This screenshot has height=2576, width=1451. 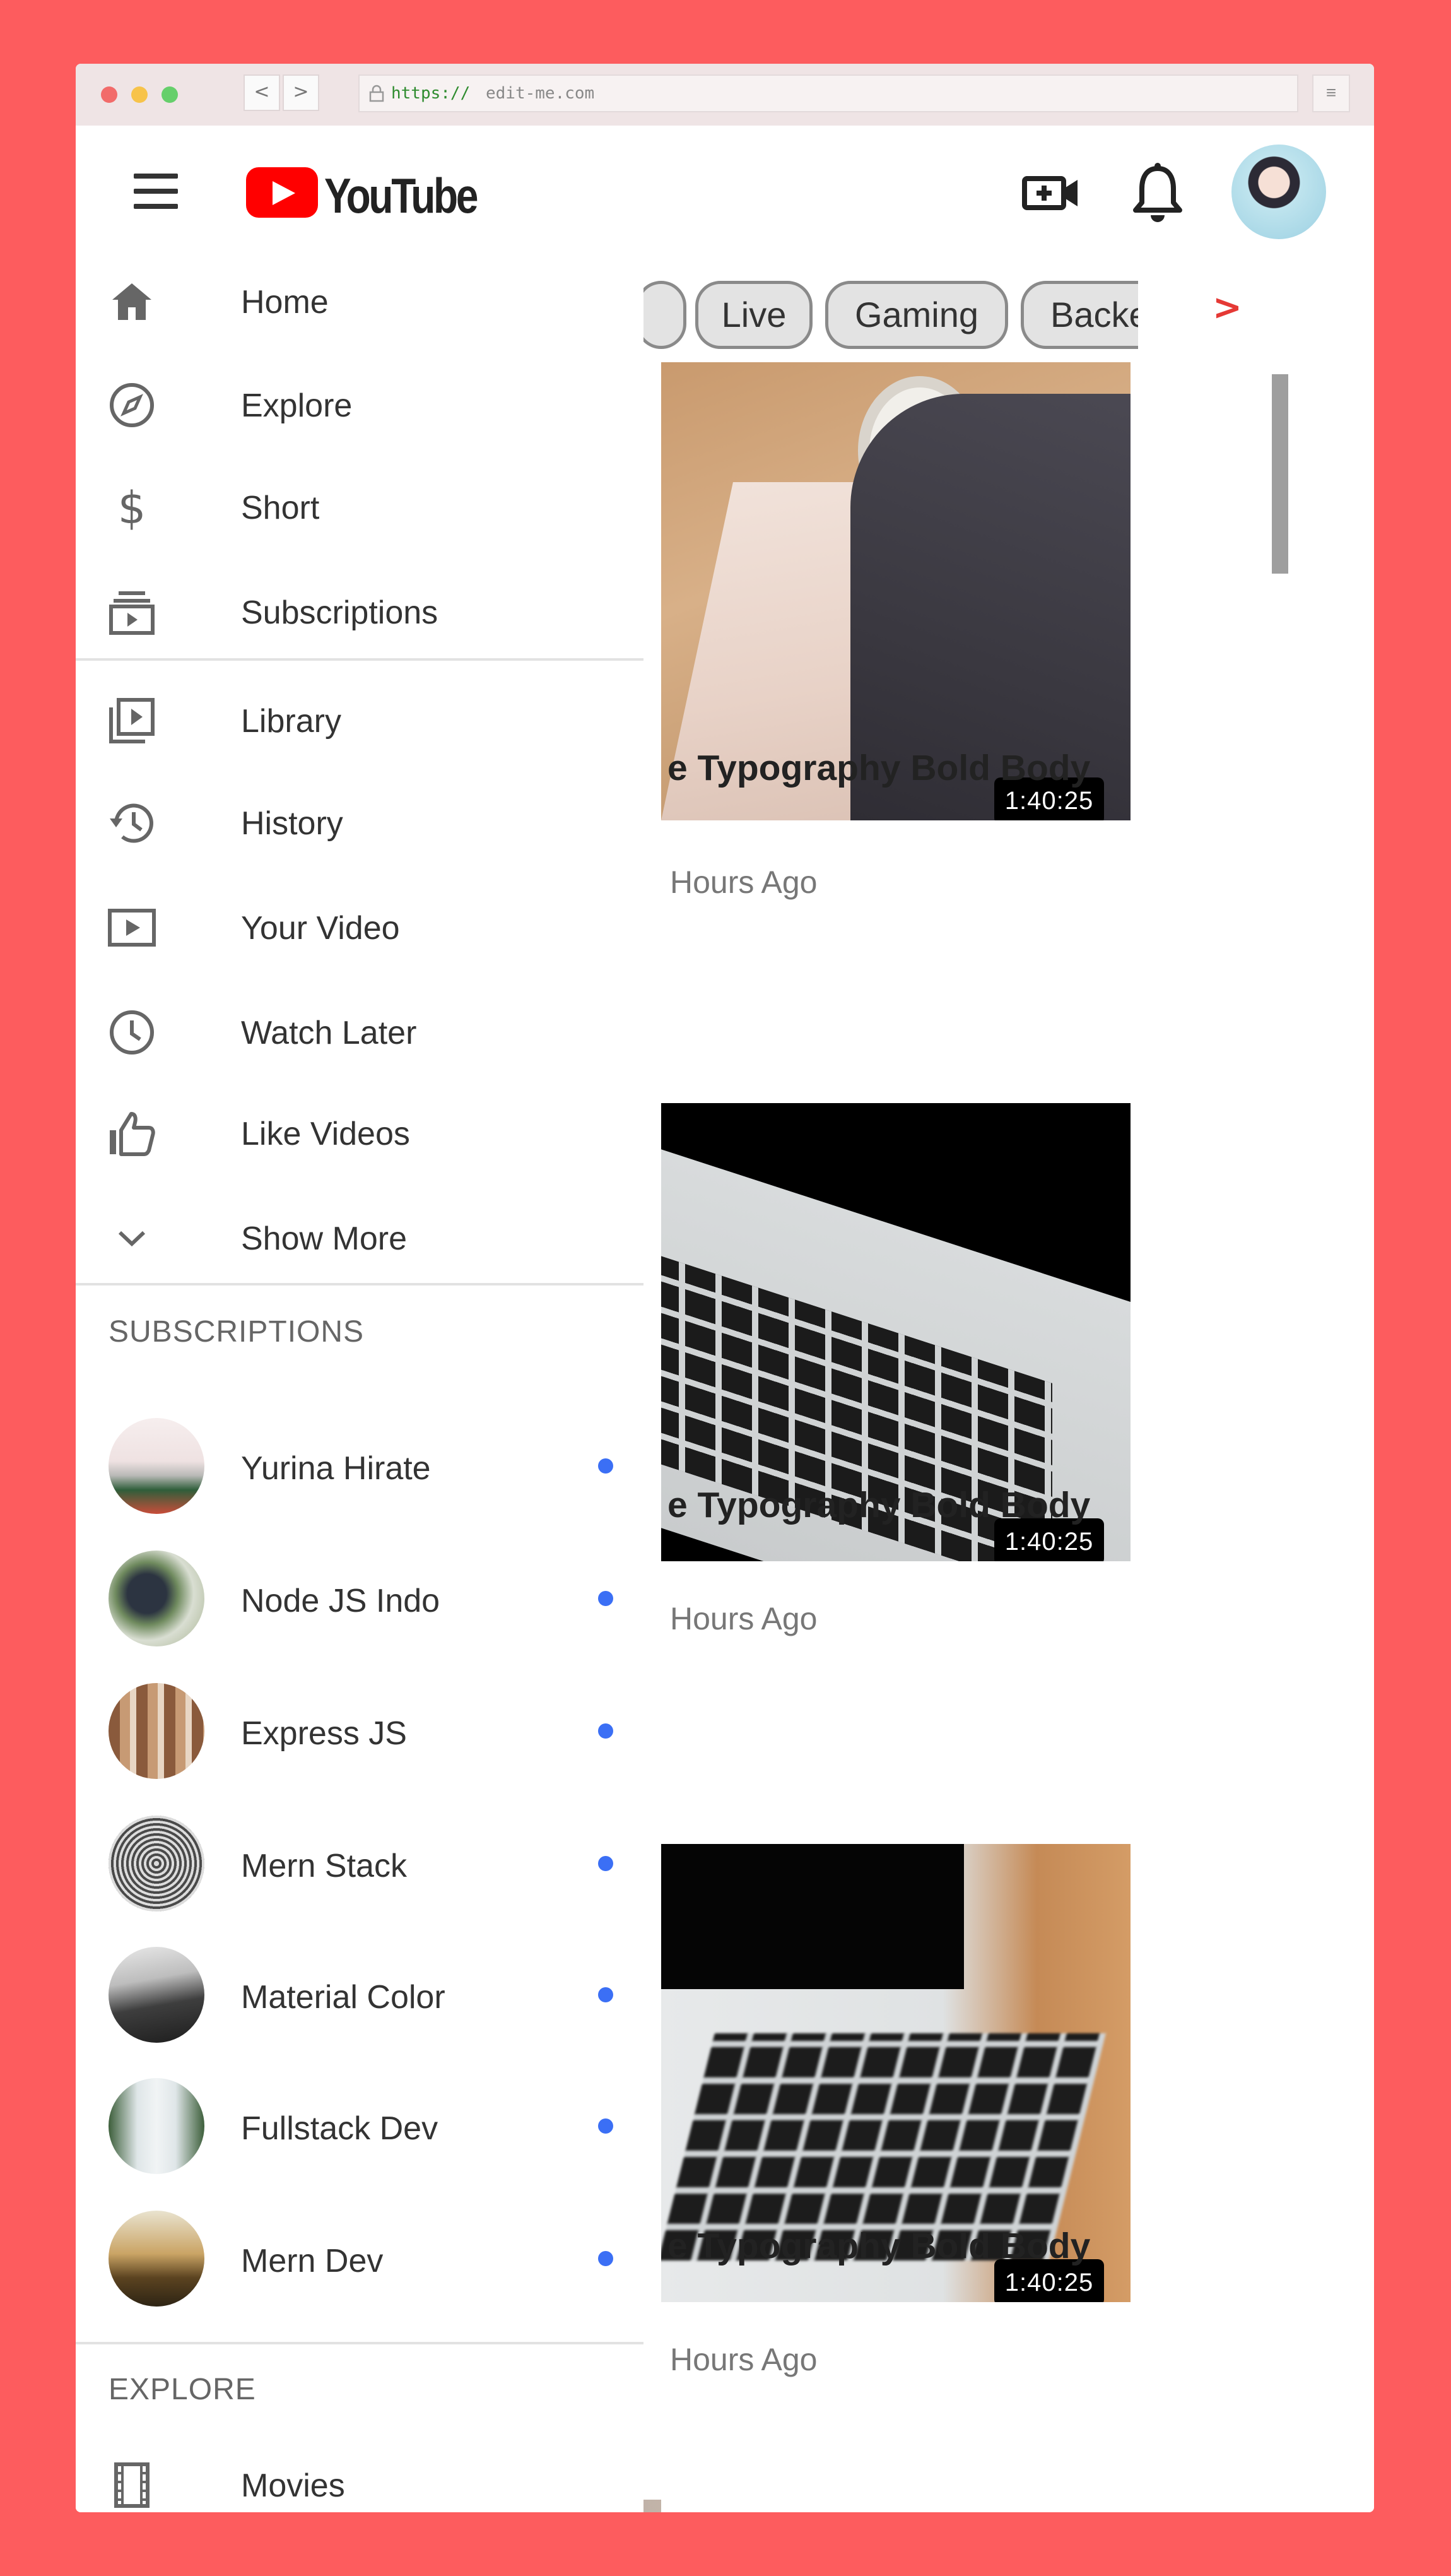 I want to click on bell-icon, so click(x=1157, y=192).